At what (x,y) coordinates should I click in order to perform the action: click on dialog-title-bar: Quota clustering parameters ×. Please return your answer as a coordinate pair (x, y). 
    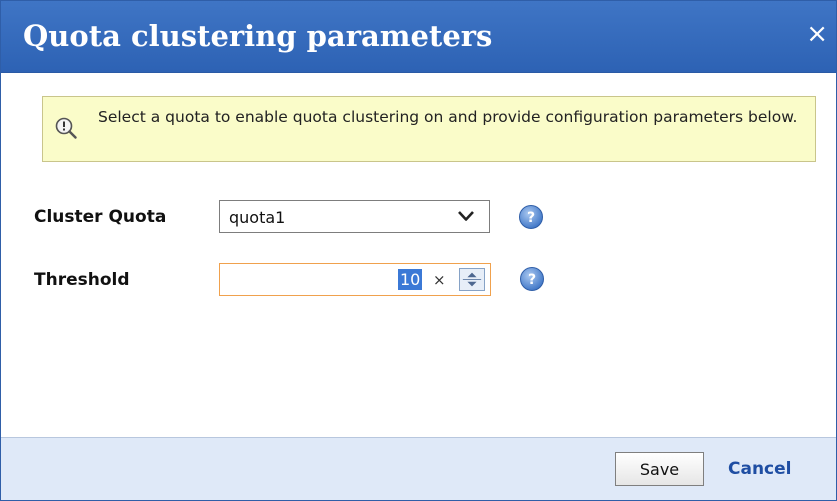
    Looking at the image, I should click on (418, 37).